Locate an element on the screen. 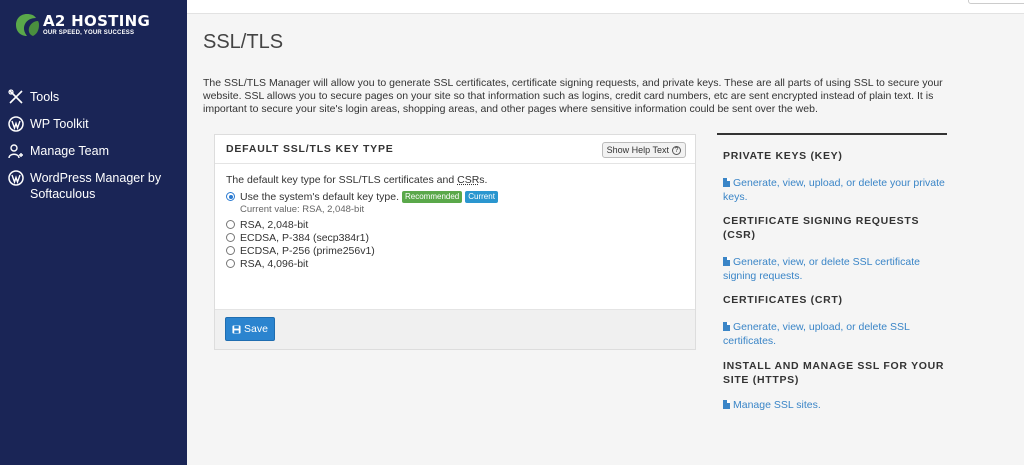 This screenshot has width=1024, height=465. radio-label: RSA, 4,096-bit is located at coordinates (274, 264).